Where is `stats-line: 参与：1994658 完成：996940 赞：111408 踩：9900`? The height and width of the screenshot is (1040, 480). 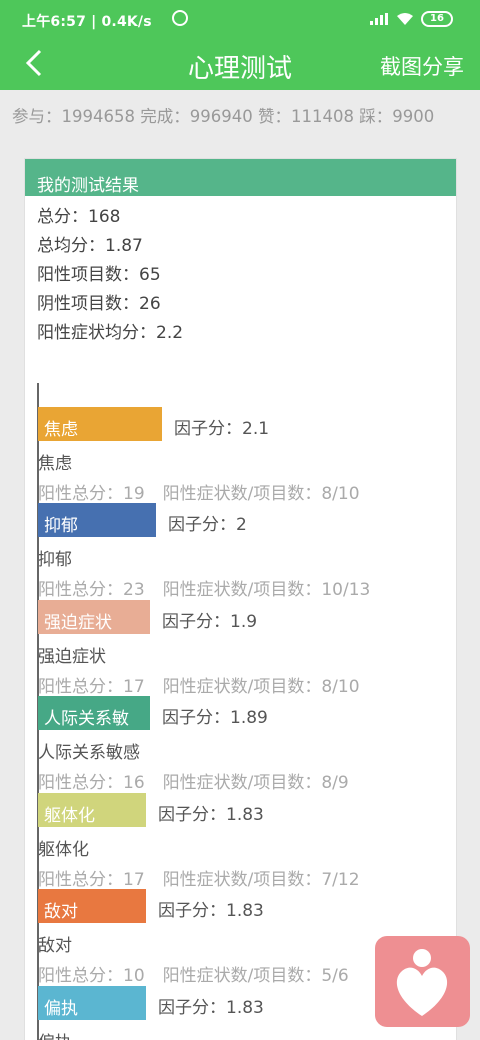 stats-line: 参与：1994658 完成：996940 赞：111408 踩：9900 is located at coordinates (223, 115).